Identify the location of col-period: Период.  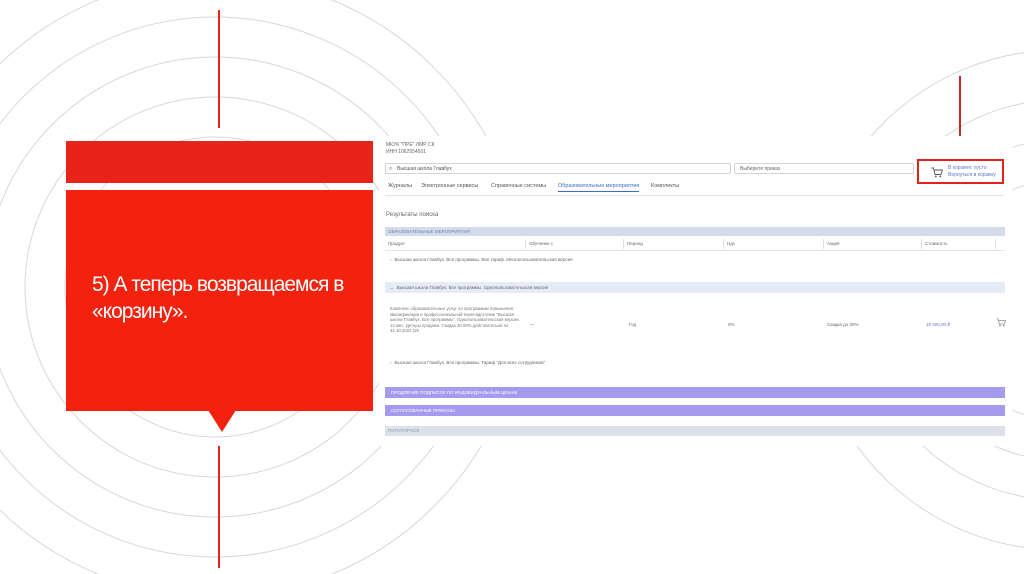
(673, 244).